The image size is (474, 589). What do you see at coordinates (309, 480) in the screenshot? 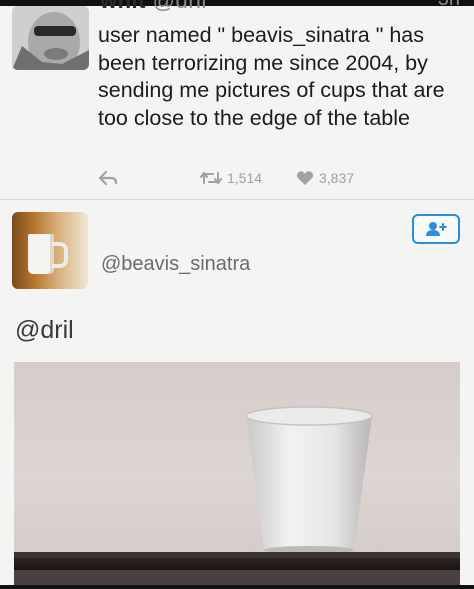
I see `styrofoam-cup-image` at bounding box center [309, 480].